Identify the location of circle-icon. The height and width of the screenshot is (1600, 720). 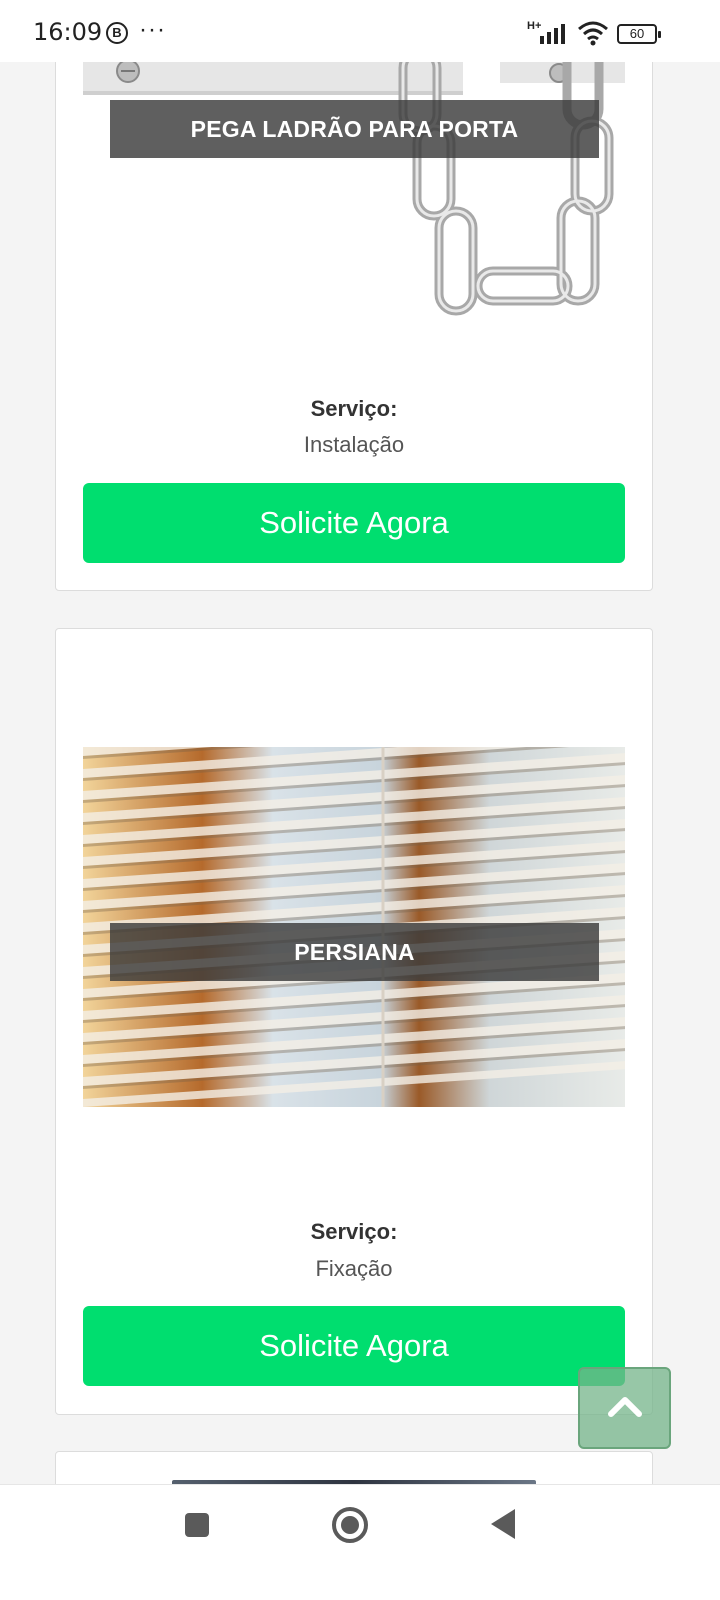
(350, 1525).